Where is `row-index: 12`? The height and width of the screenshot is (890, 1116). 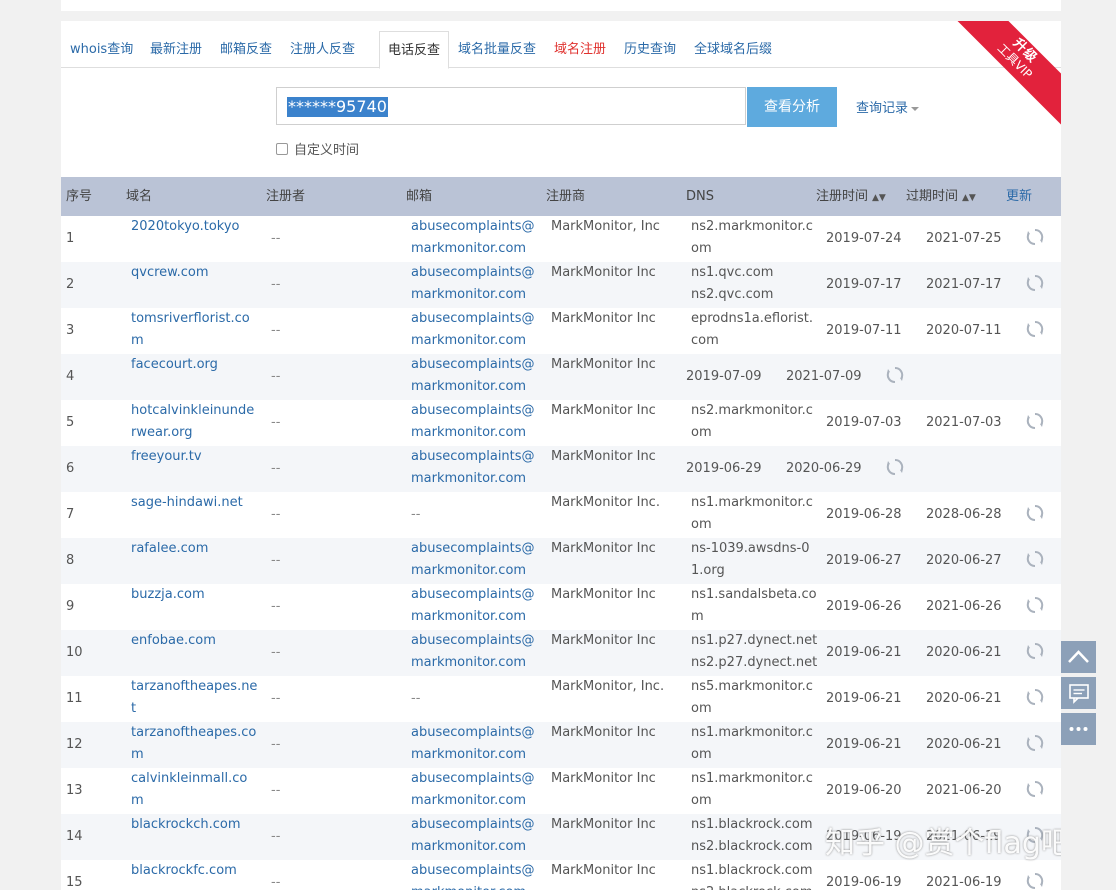 row-index: 12 is located at coordinates (74, 744).